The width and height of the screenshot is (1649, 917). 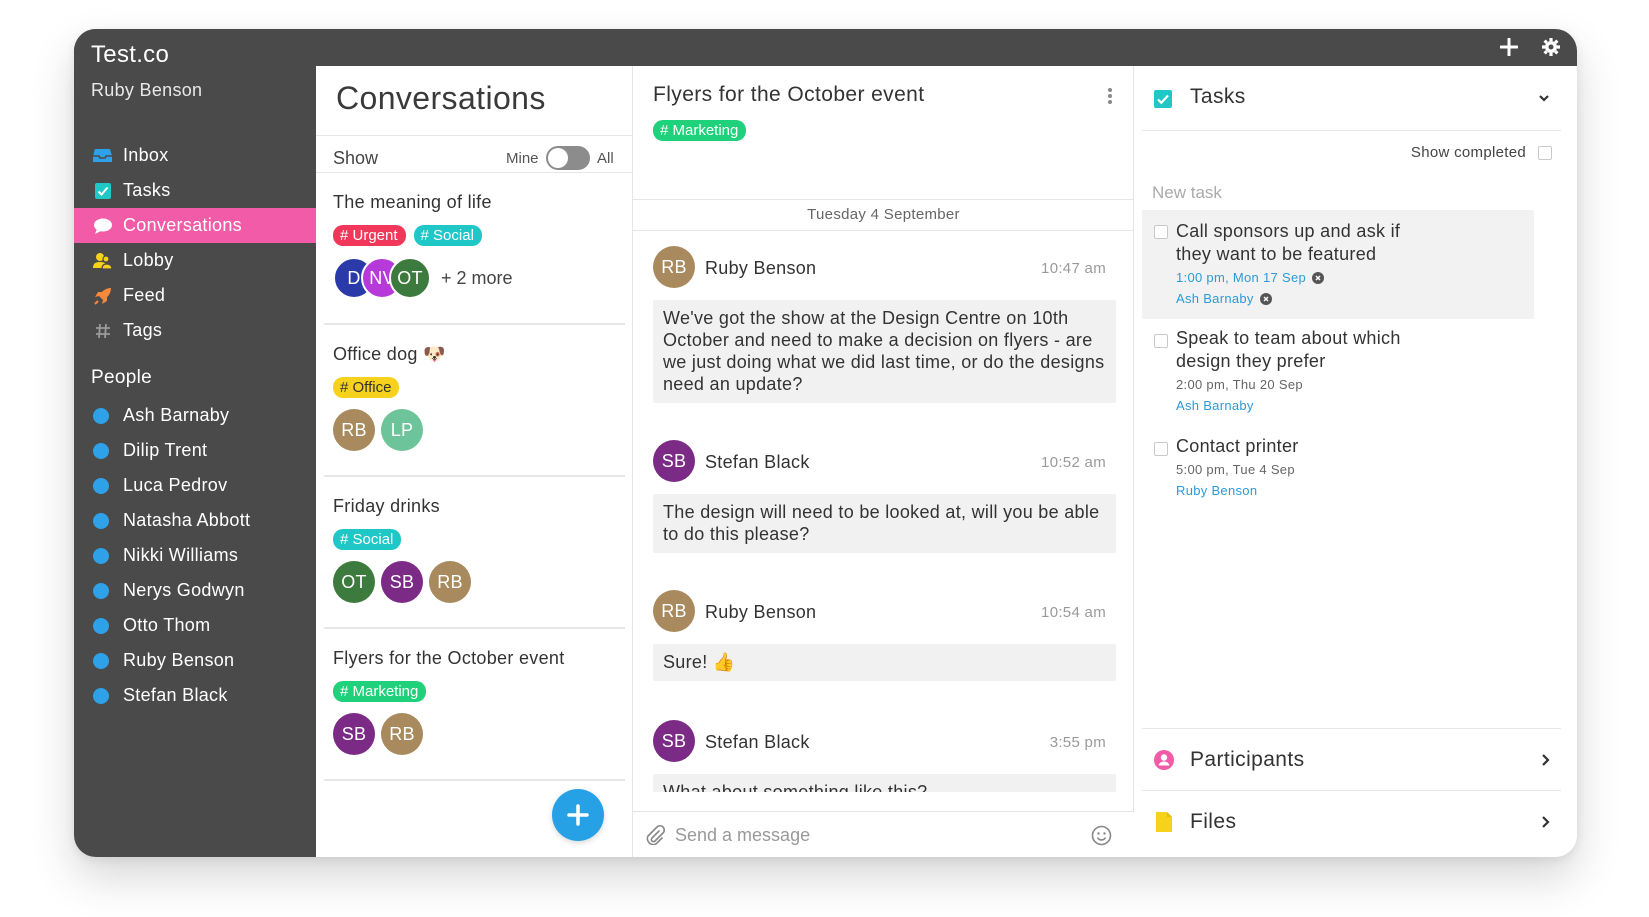 I want to click on message-time: 10:54 am, so click(x=1073, y=612).